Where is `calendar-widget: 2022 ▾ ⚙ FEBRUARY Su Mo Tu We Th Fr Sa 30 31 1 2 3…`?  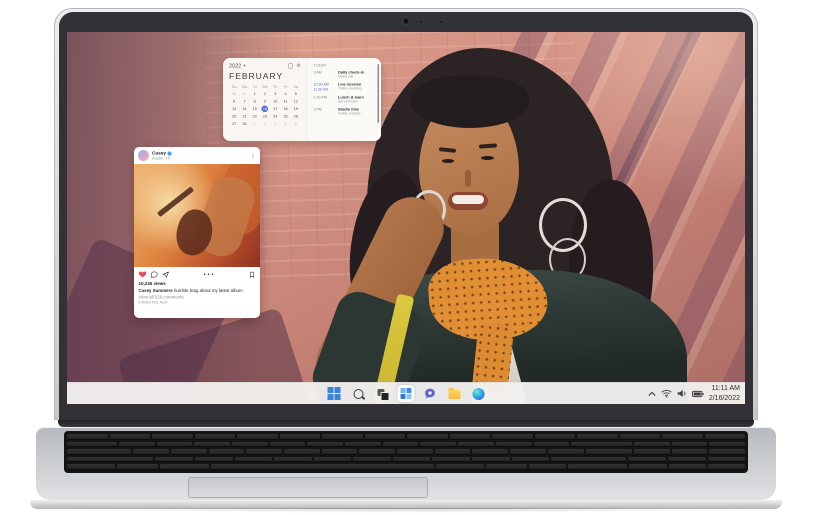 calendar-widget: 2022 ▾ ⚙ FEBRUARY Su Mo Tu We Th Fr Sa 30 31 1 2 3… is located at coordinates (302, 99).